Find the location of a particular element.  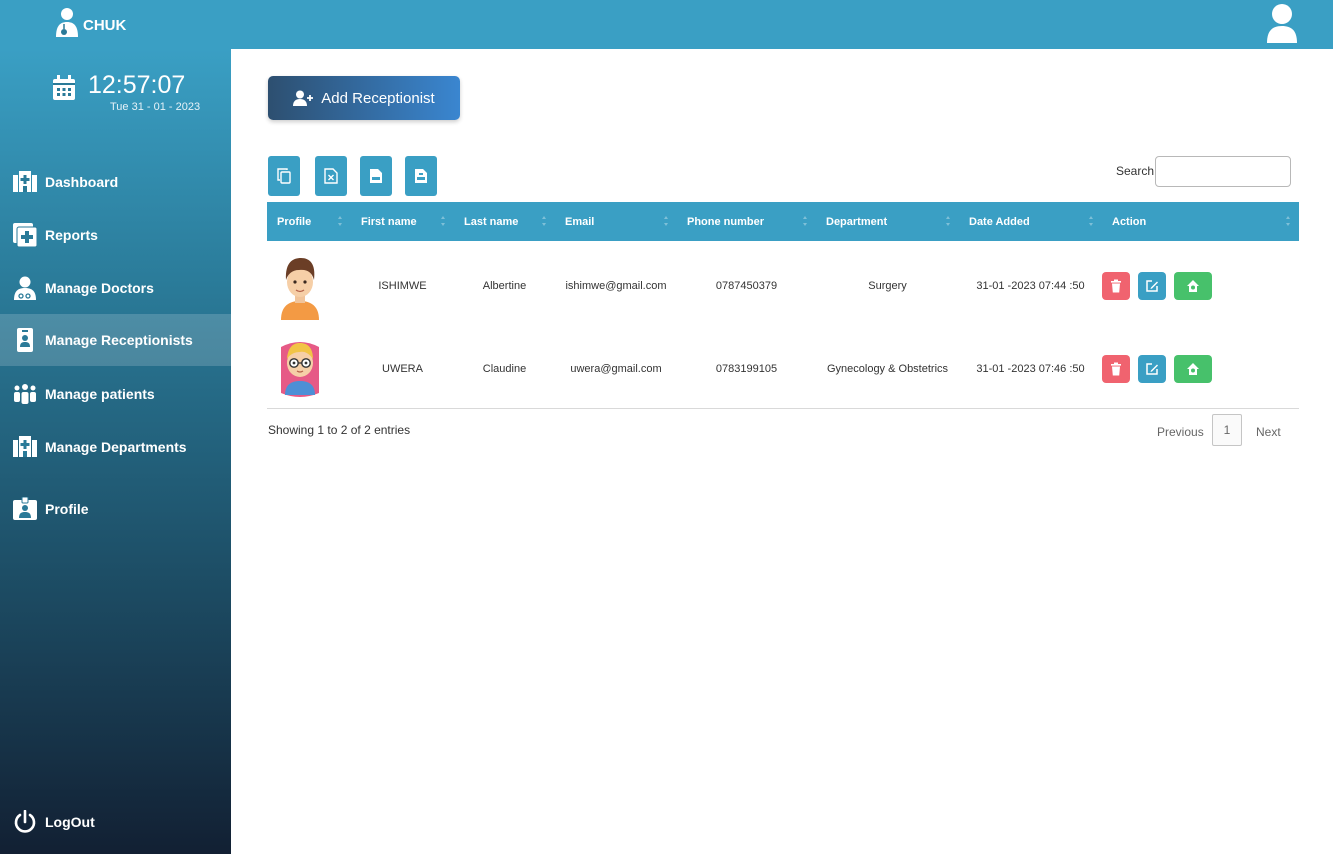

calendar-icon is located at coordinates (64, 87).